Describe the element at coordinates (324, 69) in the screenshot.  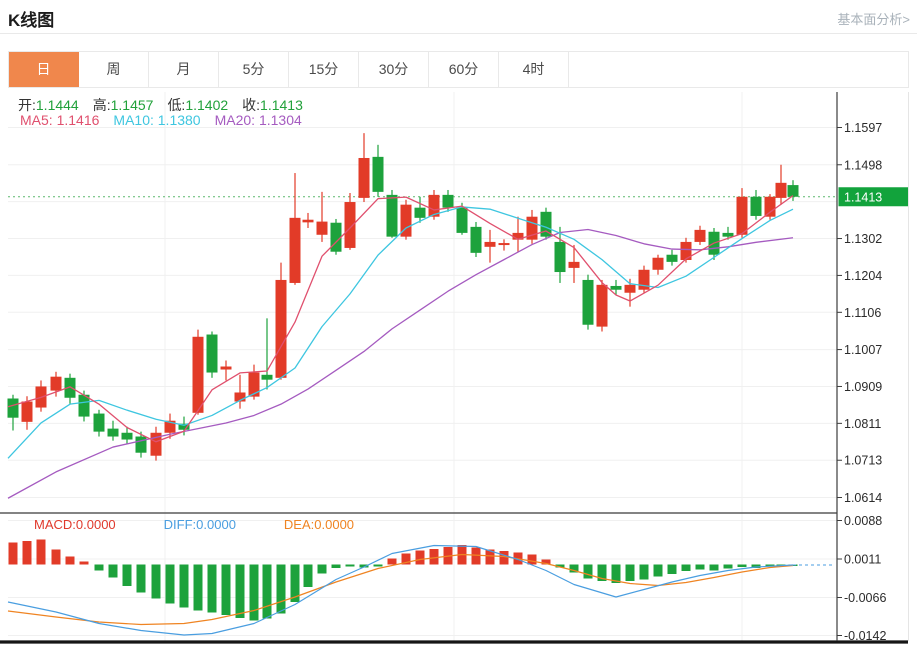
I see `tab-15min: 15分` at that location.